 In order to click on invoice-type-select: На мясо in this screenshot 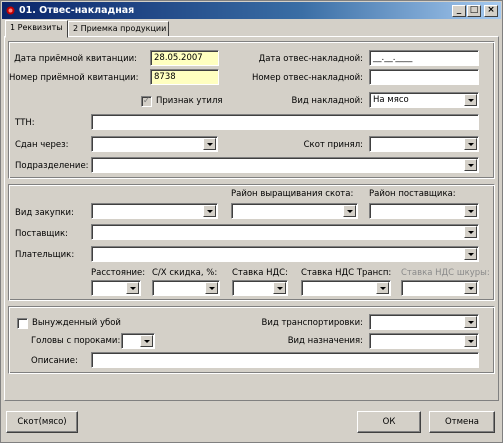, I will do `click(424, 100)`.